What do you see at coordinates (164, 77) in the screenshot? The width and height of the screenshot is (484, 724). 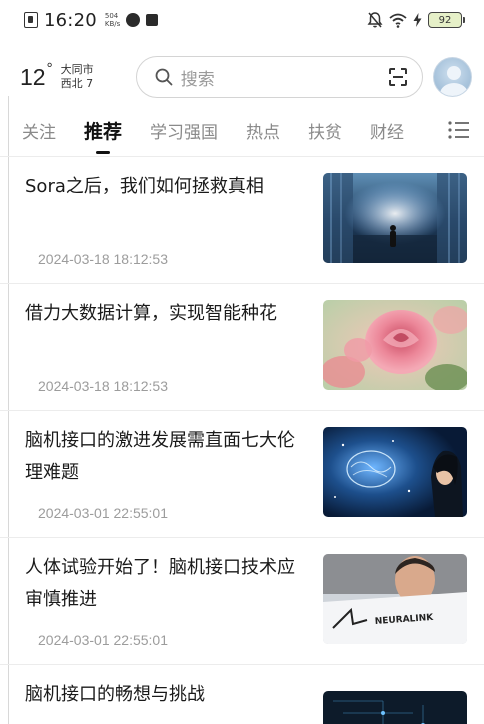 I see `search-icon` at bounding box center [164, 77].